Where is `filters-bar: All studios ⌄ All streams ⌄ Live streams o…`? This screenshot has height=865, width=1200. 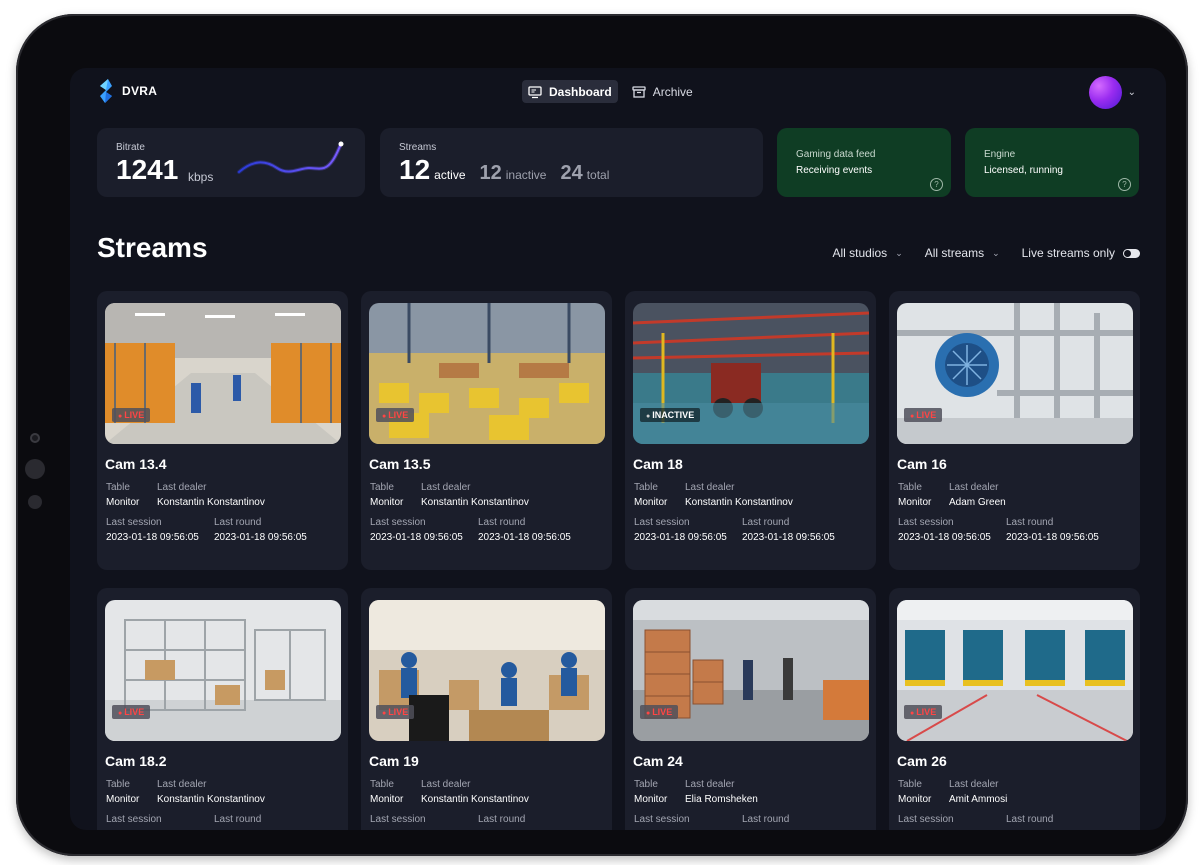
filters-bar: All studios ⌄ All streams ⌄ Live streams o… is located at coordinates (986, 253).